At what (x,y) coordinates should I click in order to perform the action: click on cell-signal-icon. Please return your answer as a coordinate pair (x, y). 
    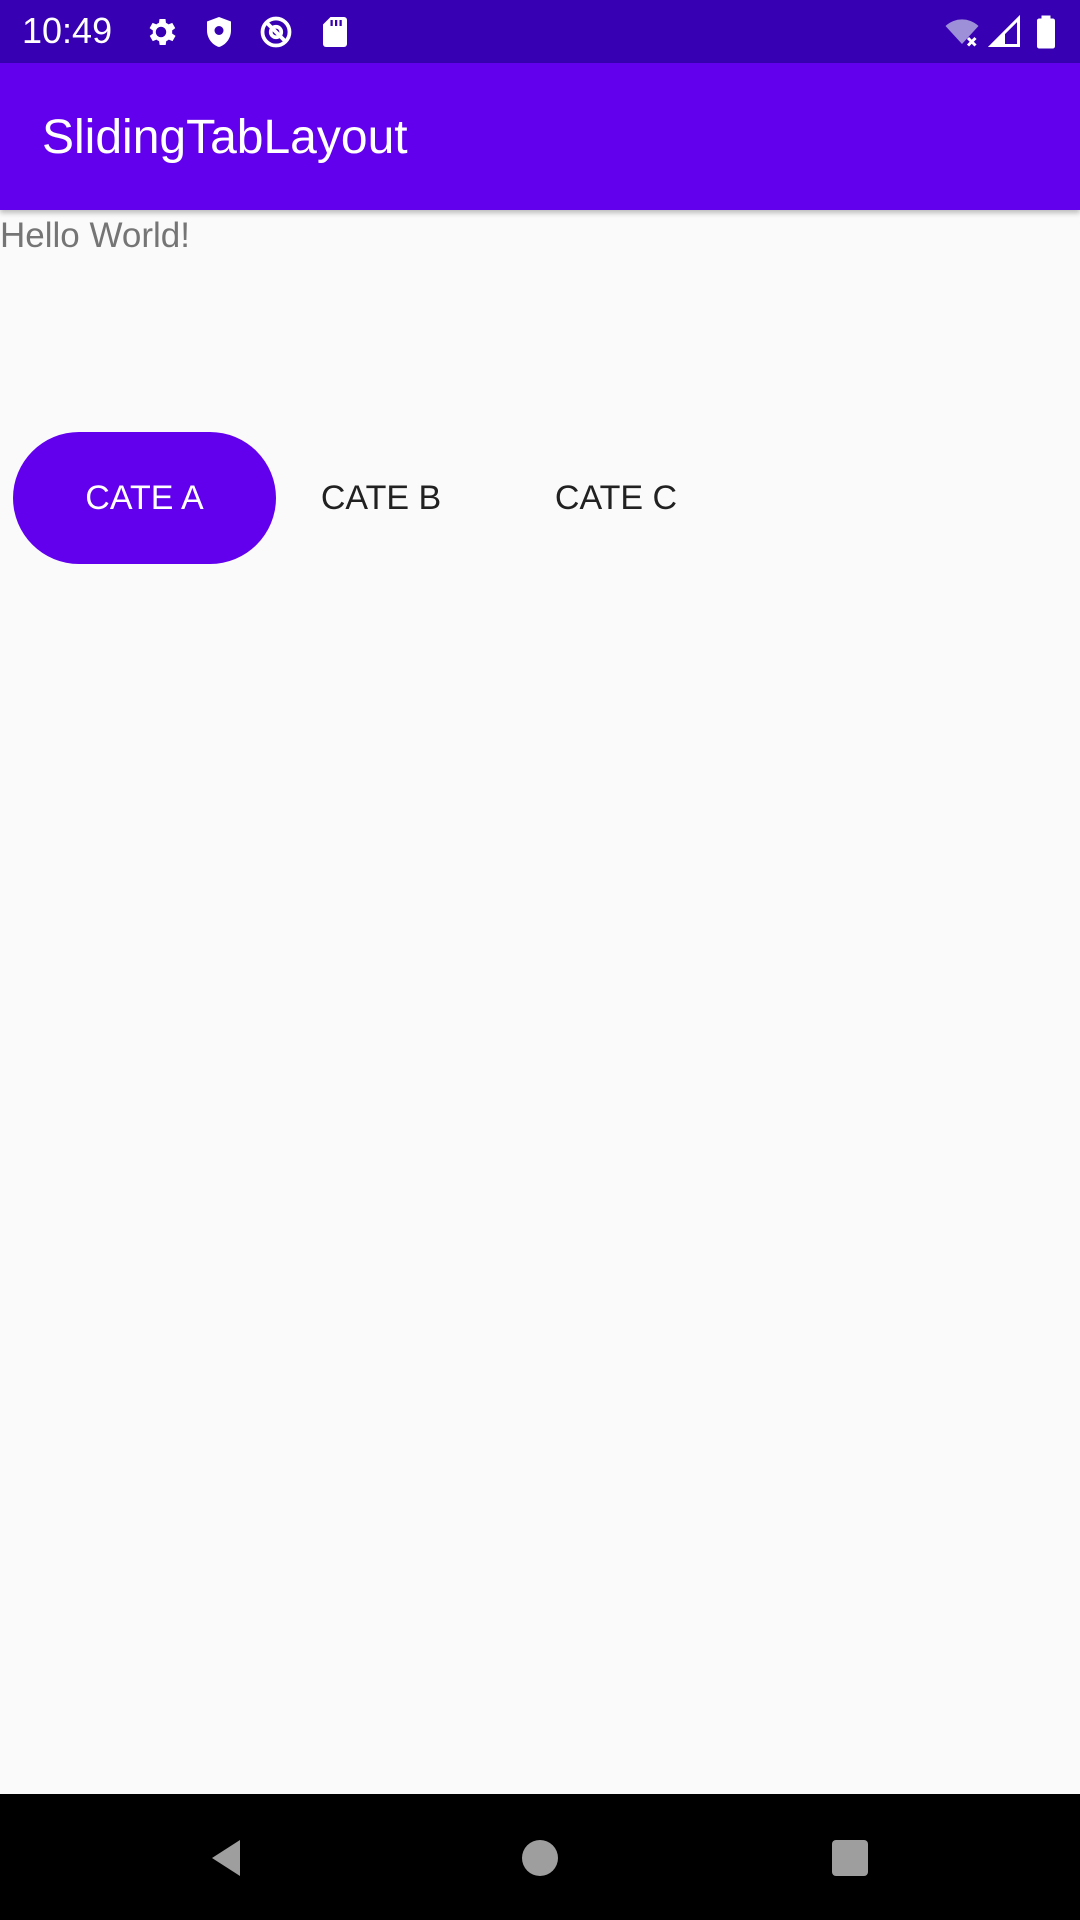
    Looking at the image, I should click on (1005, 32).